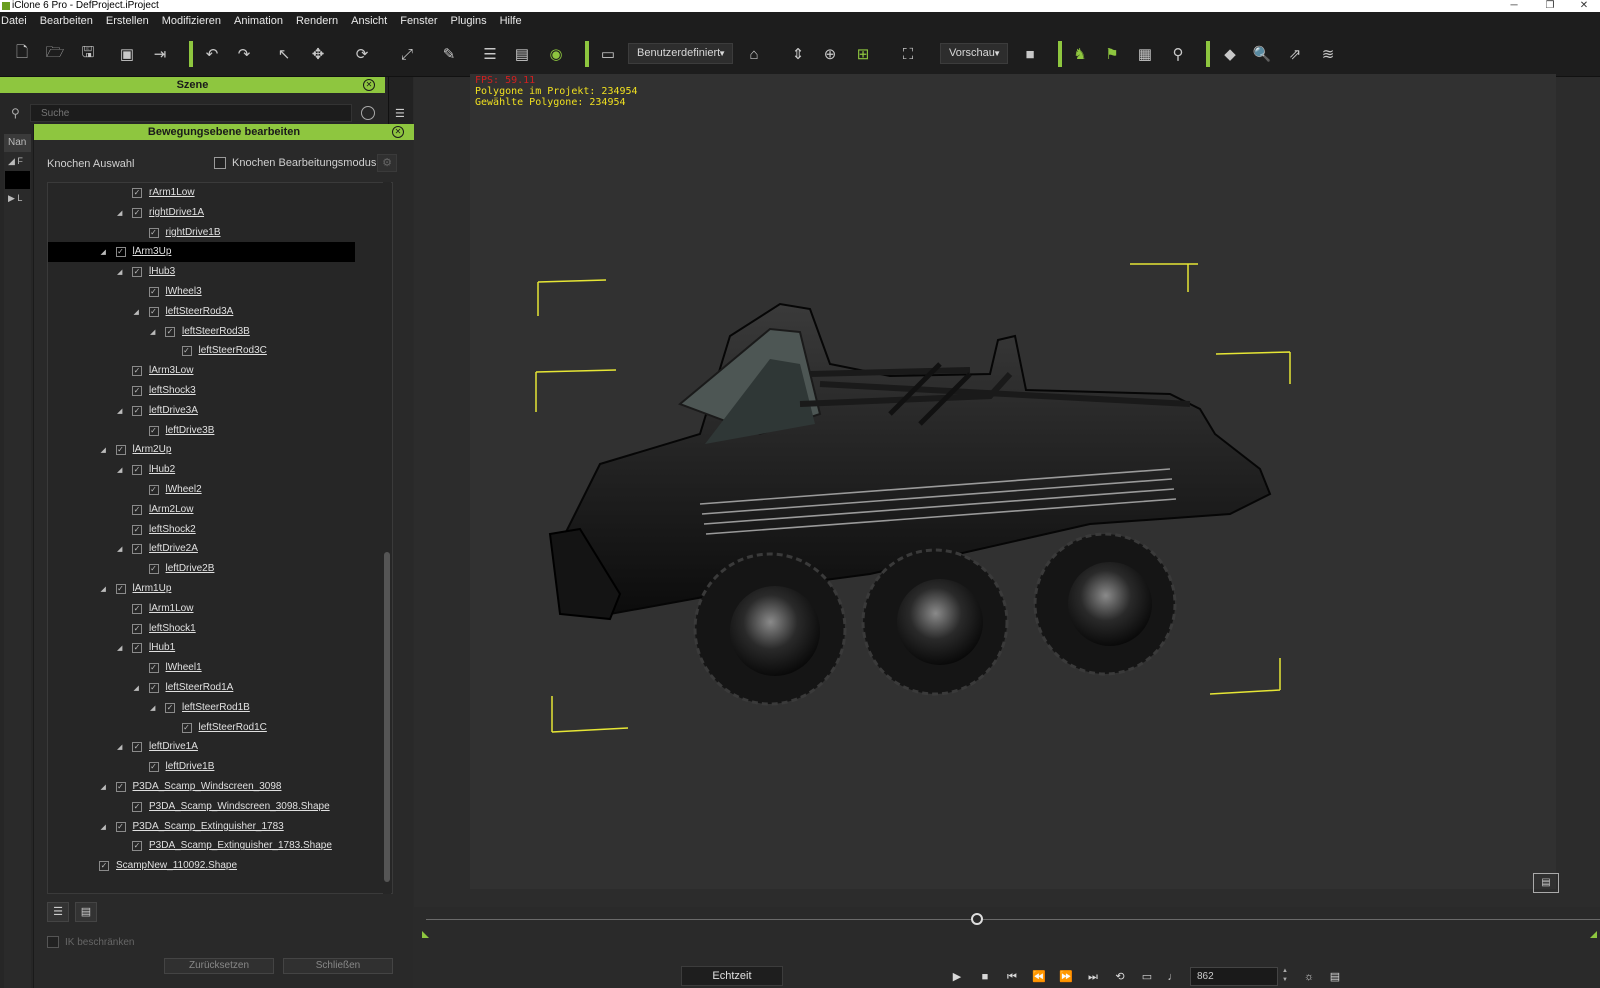  What do you see at coordinates (1230, 54) in the screenshot?
I see `diamond-icon: ◆` at bounding box center [1230, 54].